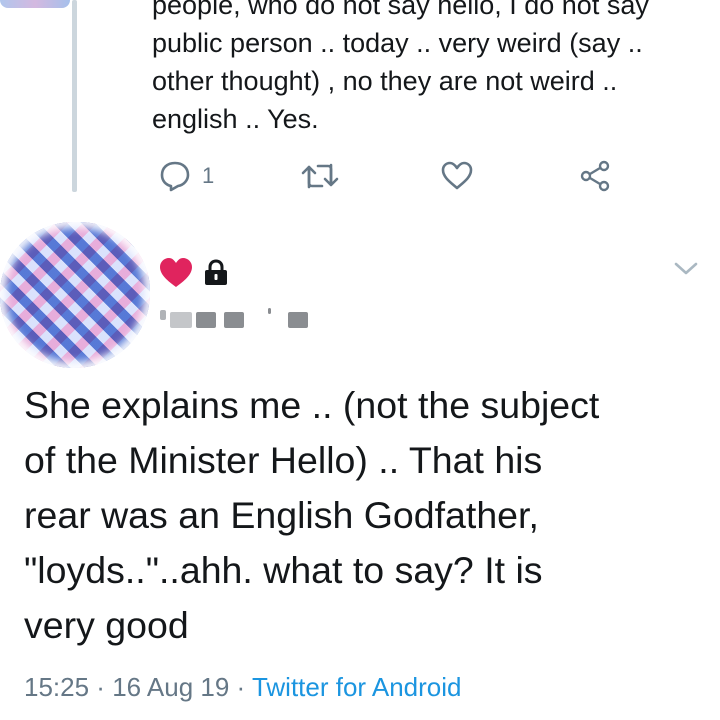  Describe the element at coordinates (170, 687) in the screenshot. I see `tweet-date: 16 Aug 19` at that location.